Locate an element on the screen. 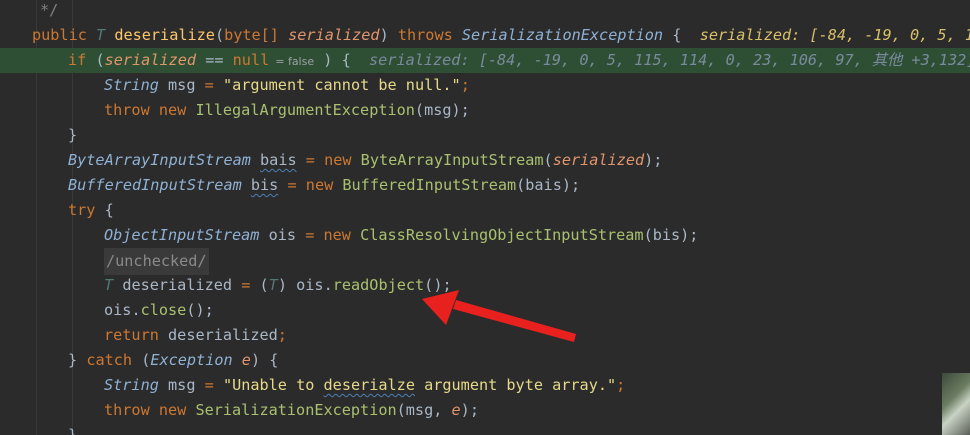  code-line-try: try { is located at coordinates (485, 210).